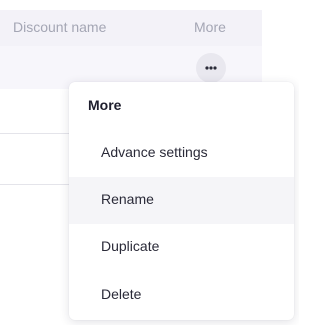 The width and height of the screenshot is (320, 325). What do you see at coordinates (181, 295) in the screenshot?
I see `menu-item-delete: Delete` at bounding box center [181, 295].